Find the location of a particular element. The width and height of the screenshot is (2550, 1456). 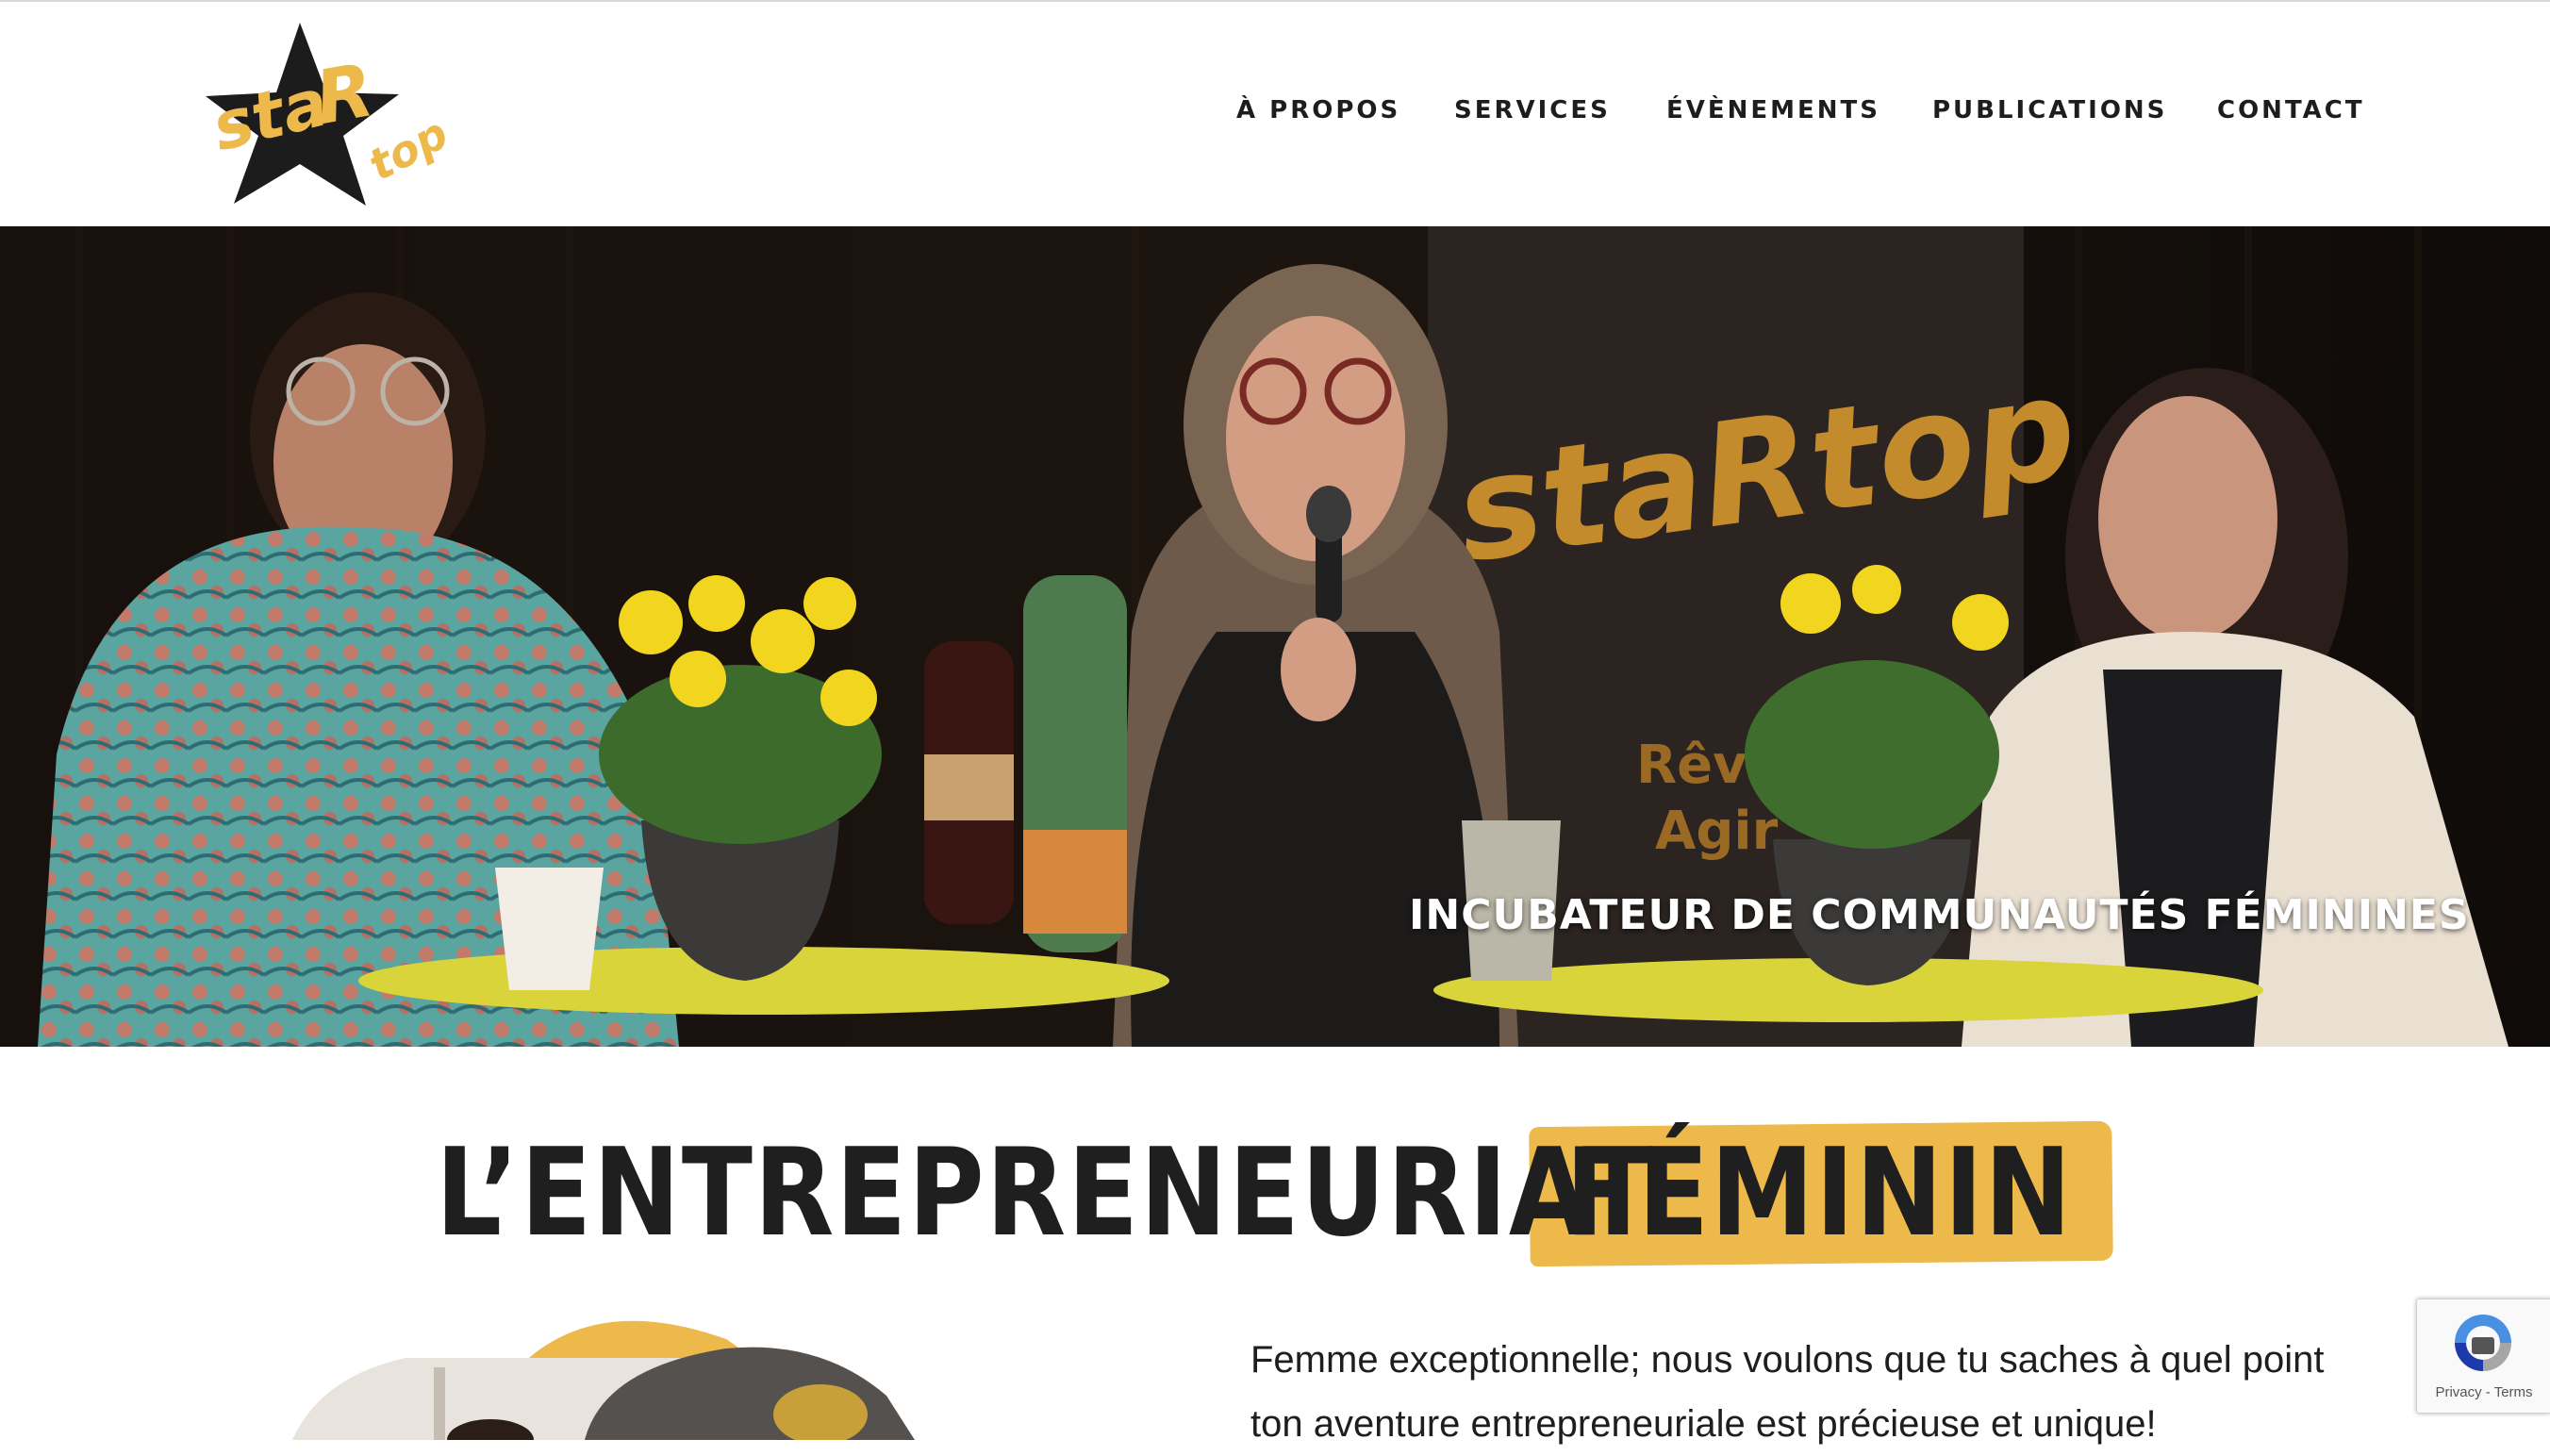

recaptcha-icon is located at coordinates (2483, 1343).